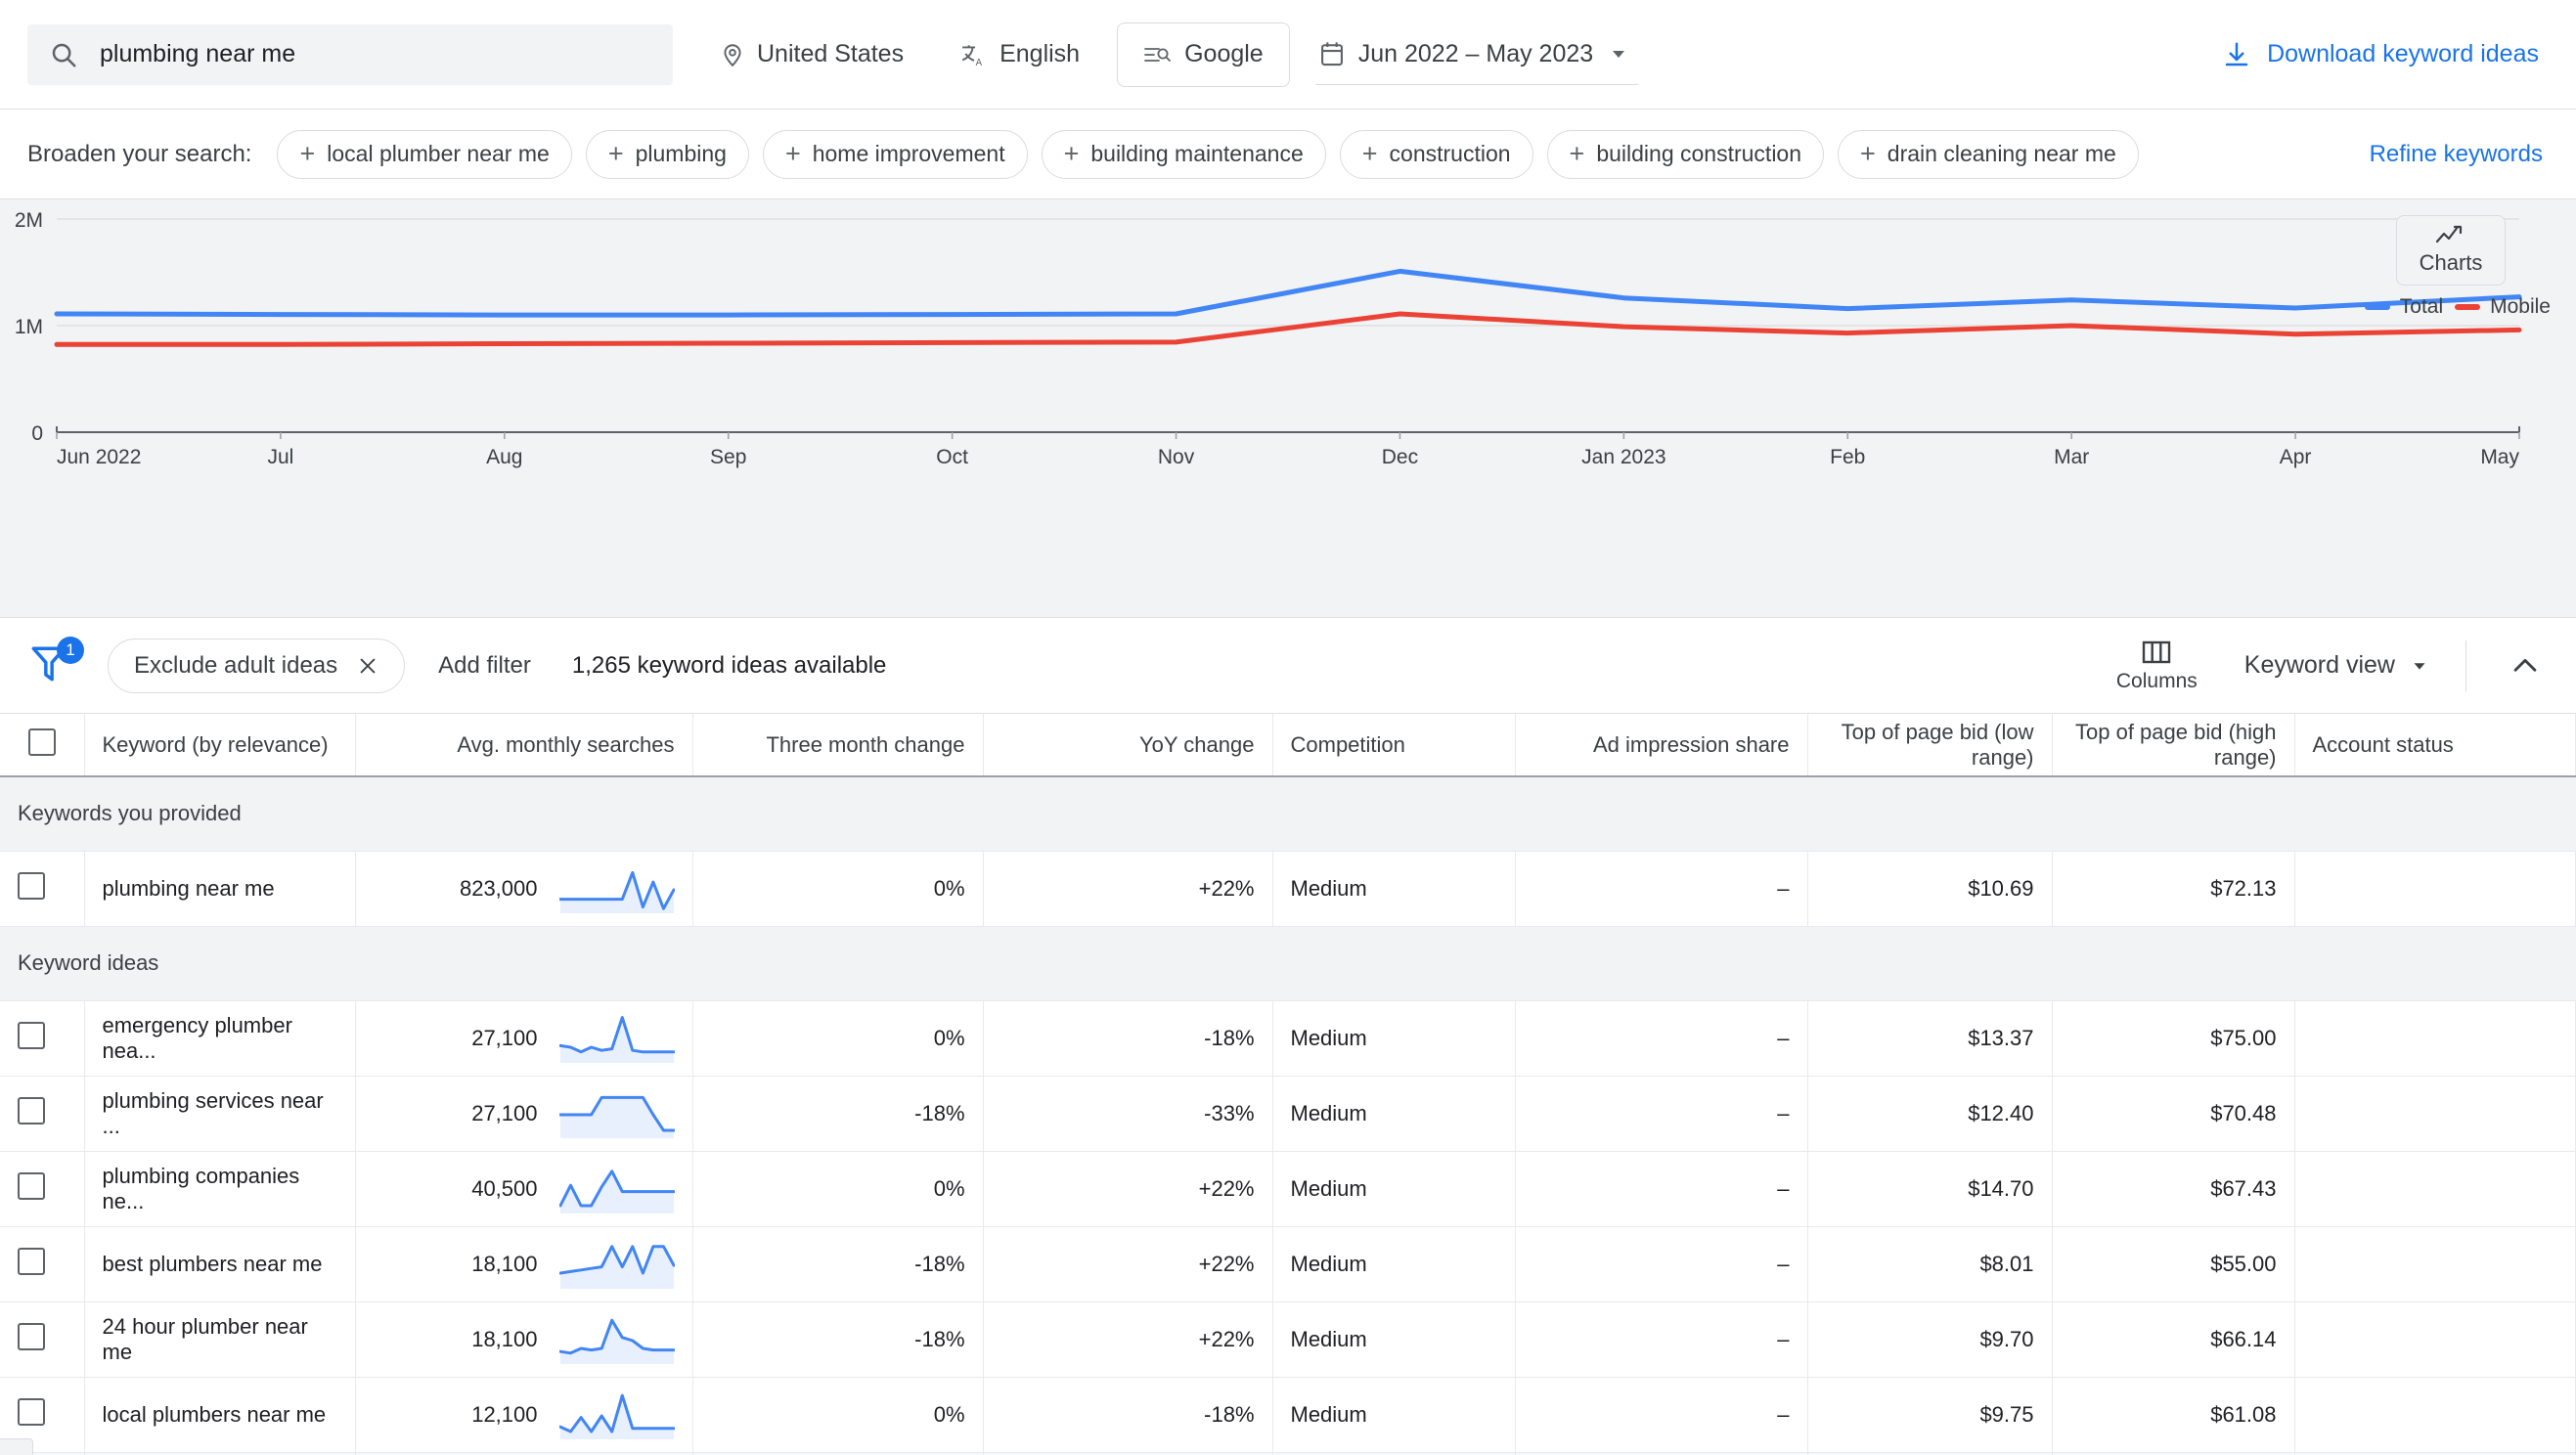  Describe the element at coordinates (524, 1264) in the screenshot. I see `cell-avg-monthly-searches: 18,100` at that location.